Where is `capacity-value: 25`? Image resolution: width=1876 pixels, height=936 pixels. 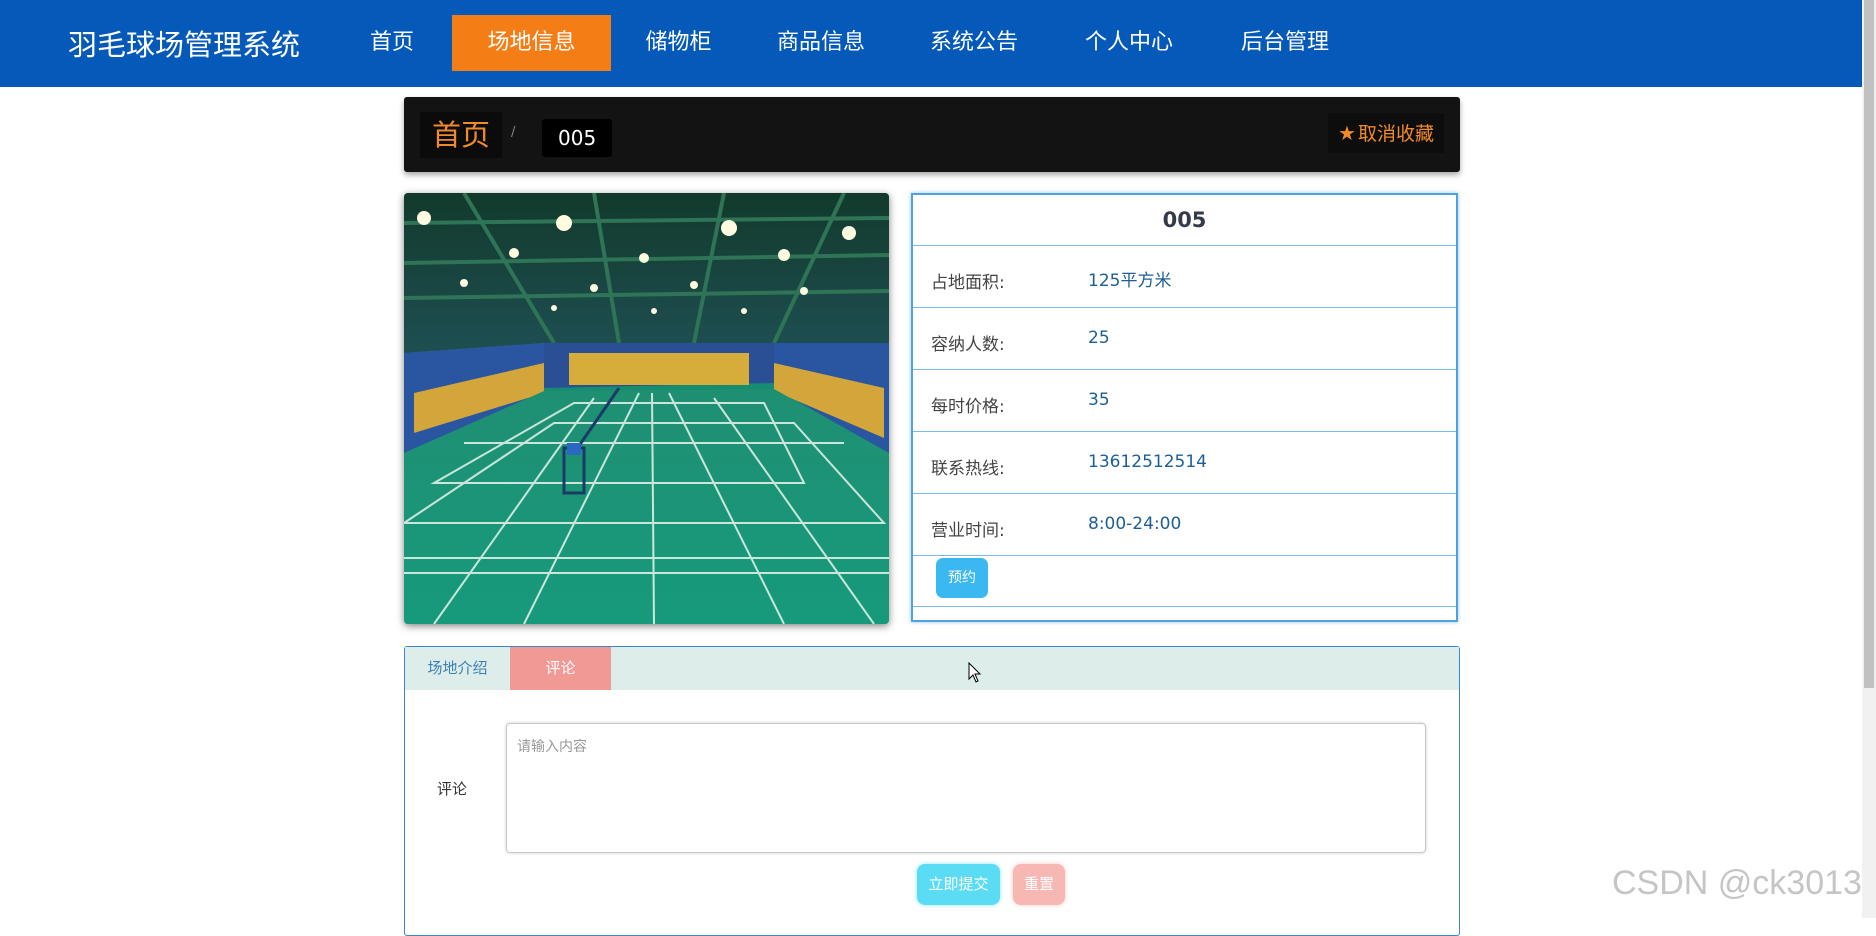 capacity-value: 25 is located at coordinates (1099, 338).